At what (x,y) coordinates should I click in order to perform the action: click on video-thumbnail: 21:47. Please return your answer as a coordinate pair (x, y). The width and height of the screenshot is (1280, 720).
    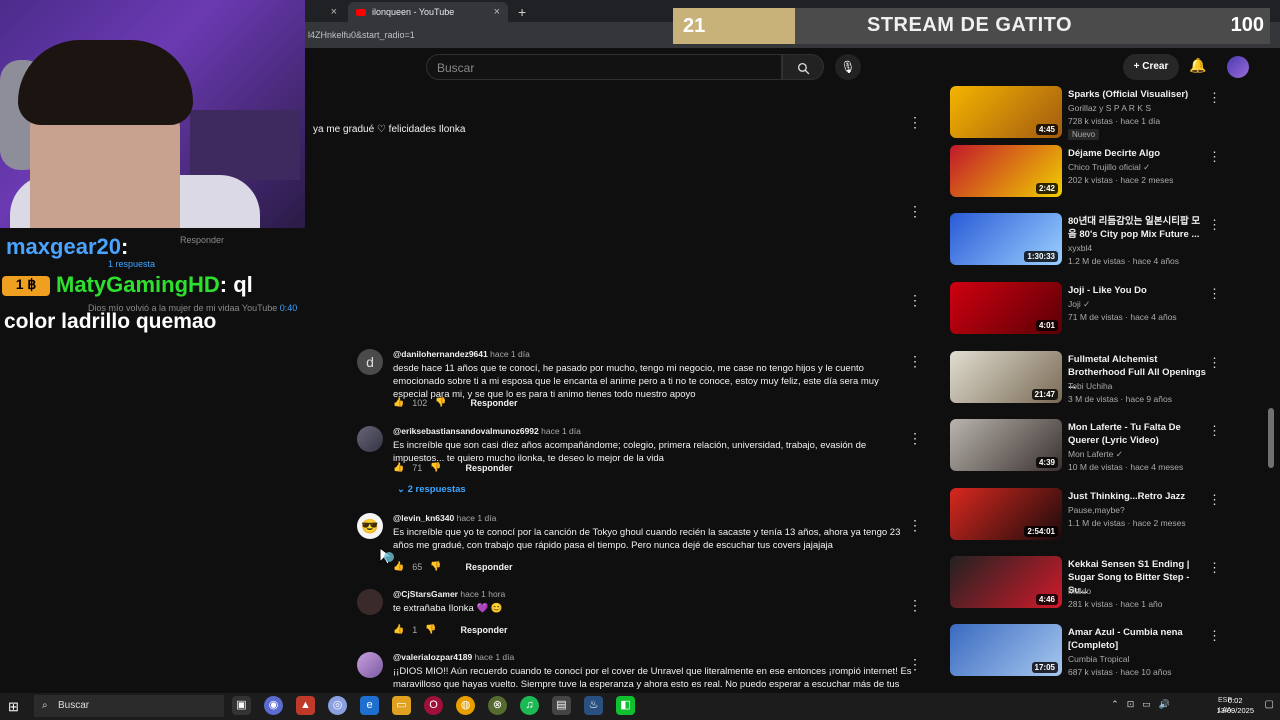
    Looking at the image, I should click on (1006, 377).